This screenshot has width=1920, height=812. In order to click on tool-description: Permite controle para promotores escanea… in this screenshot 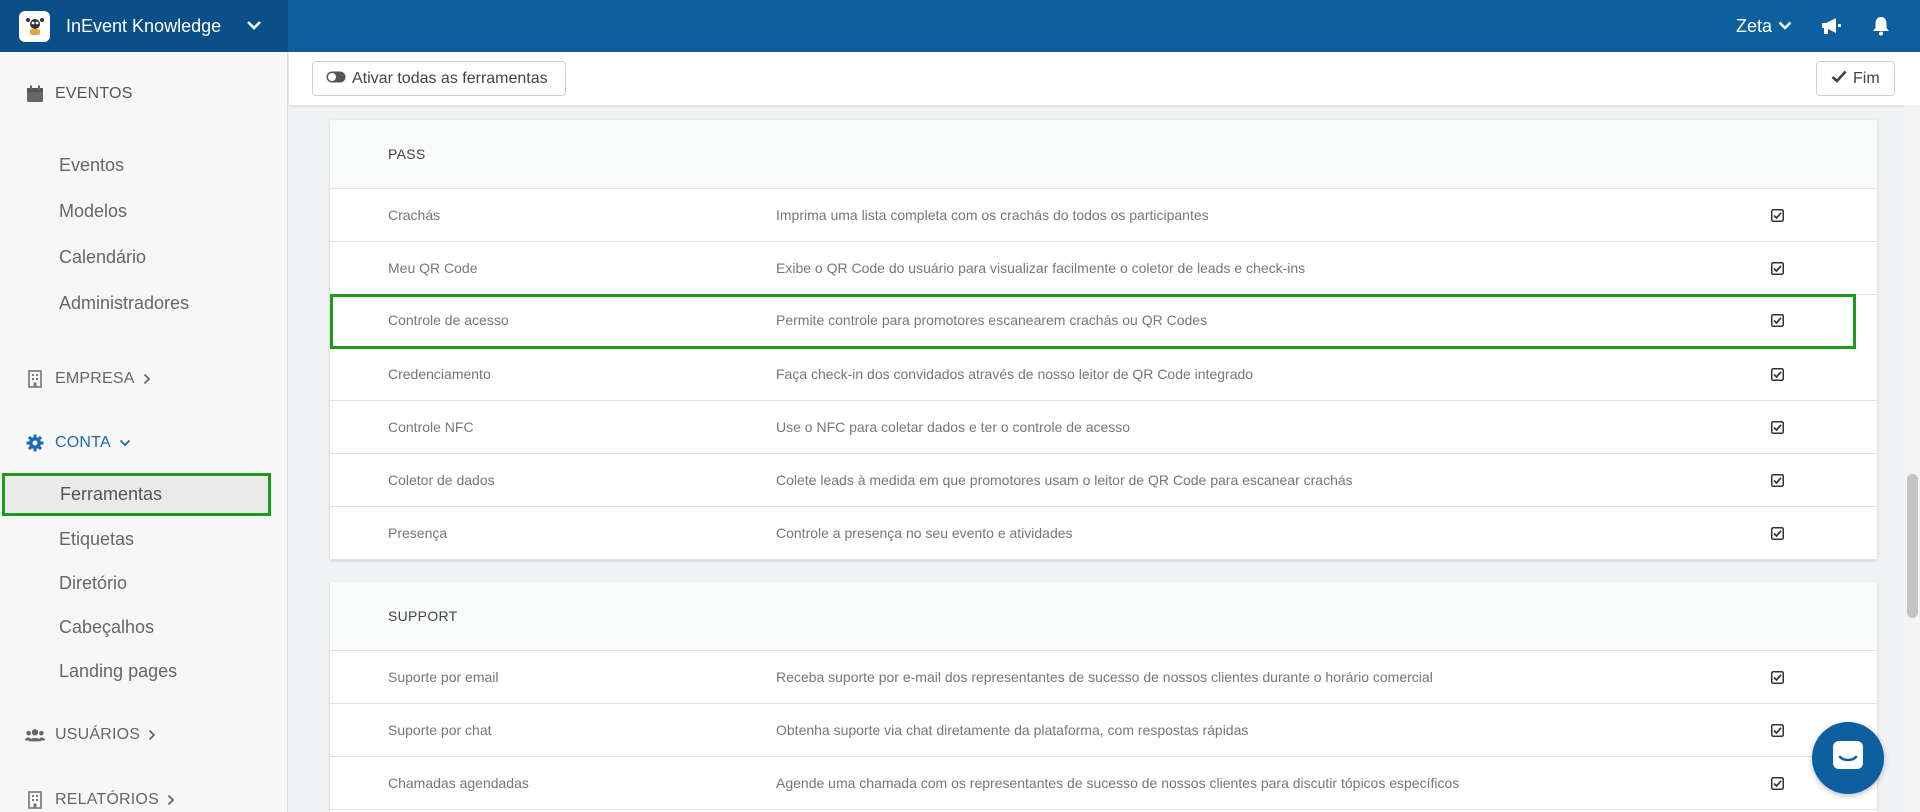, I will do `click(992, 320)`.